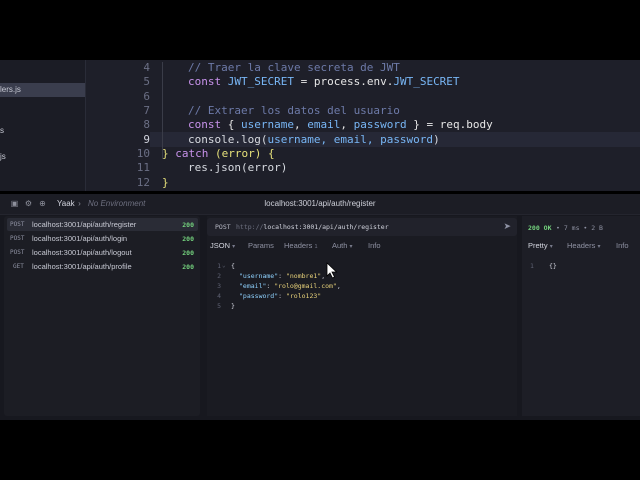  What do you see at coordinates (507, 226) in the screenshot?
I see `send-icon: ➤` at bounding box center [507, 226].